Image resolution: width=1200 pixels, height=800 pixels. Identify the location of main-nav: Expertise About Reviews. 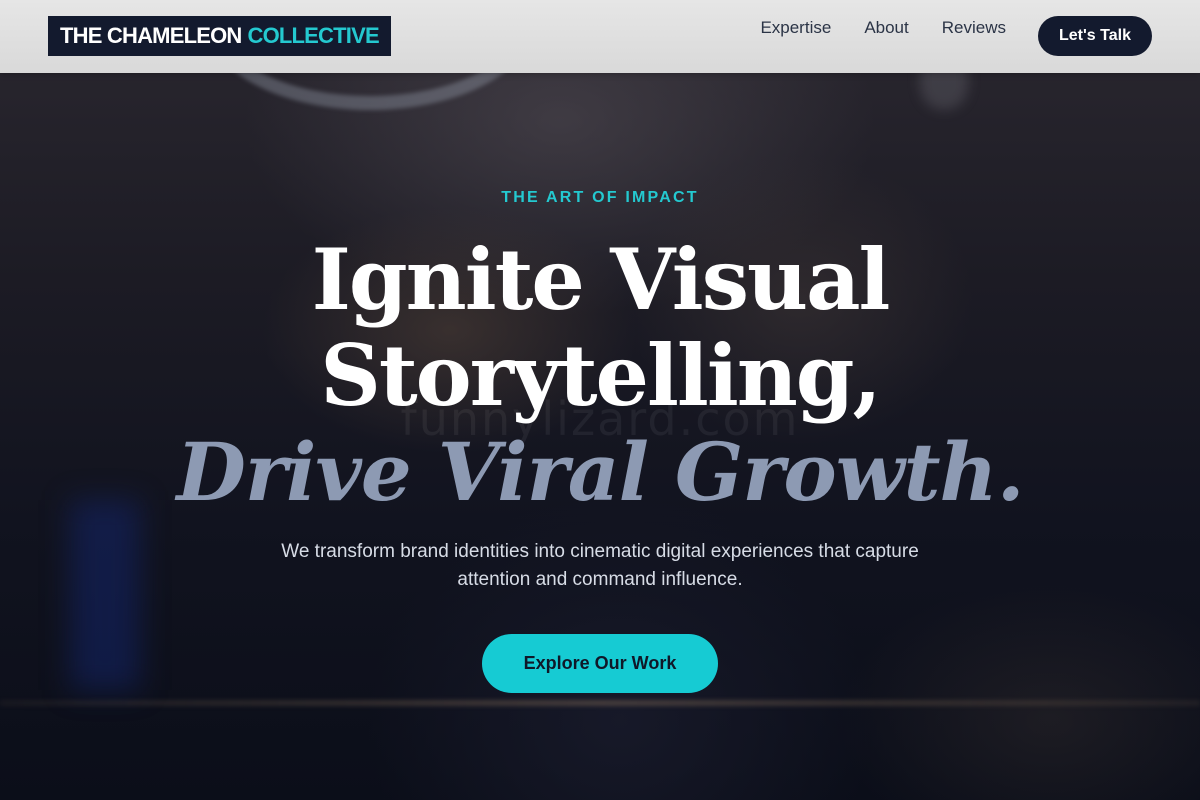
(883, 28).